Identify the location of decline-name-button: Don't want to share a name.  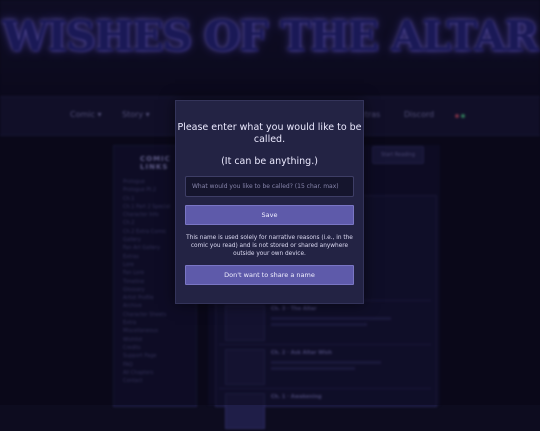
(269, 275).